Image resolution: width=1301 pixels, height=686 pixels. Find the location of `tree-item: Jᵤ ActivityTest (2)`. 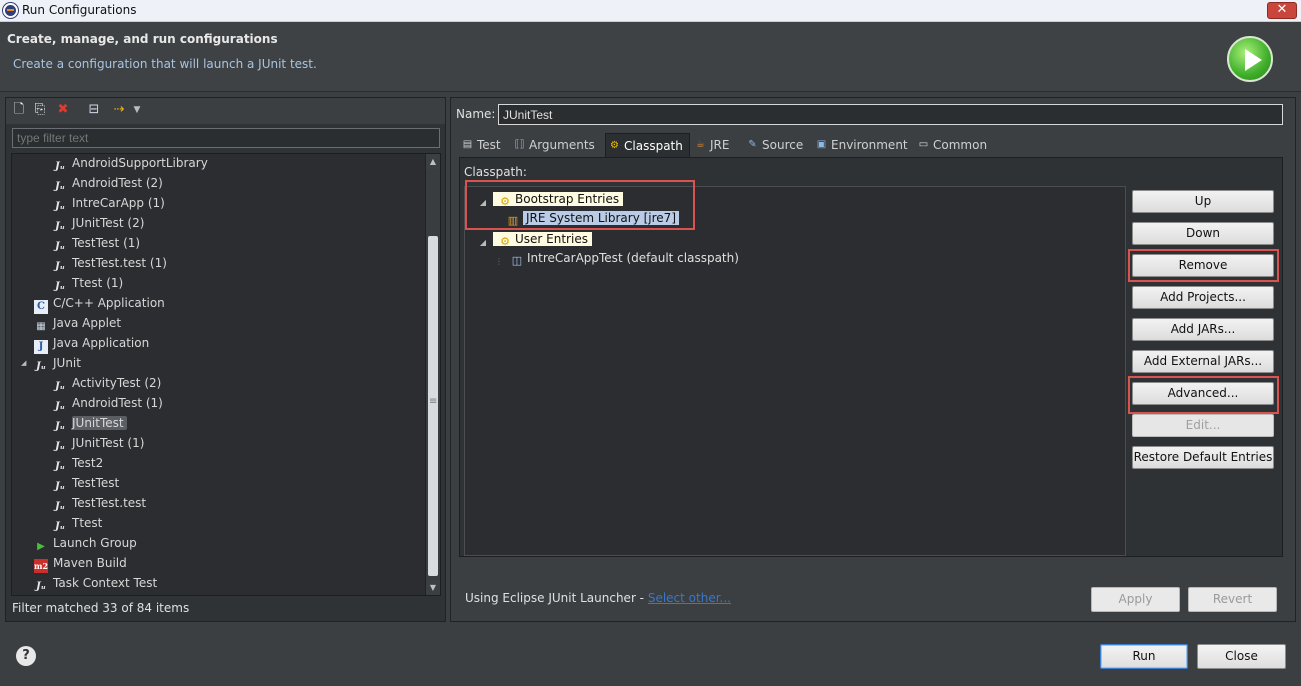

tree-item: Jᵤ ActivityTest (2) is located at coordinates (107, 383).